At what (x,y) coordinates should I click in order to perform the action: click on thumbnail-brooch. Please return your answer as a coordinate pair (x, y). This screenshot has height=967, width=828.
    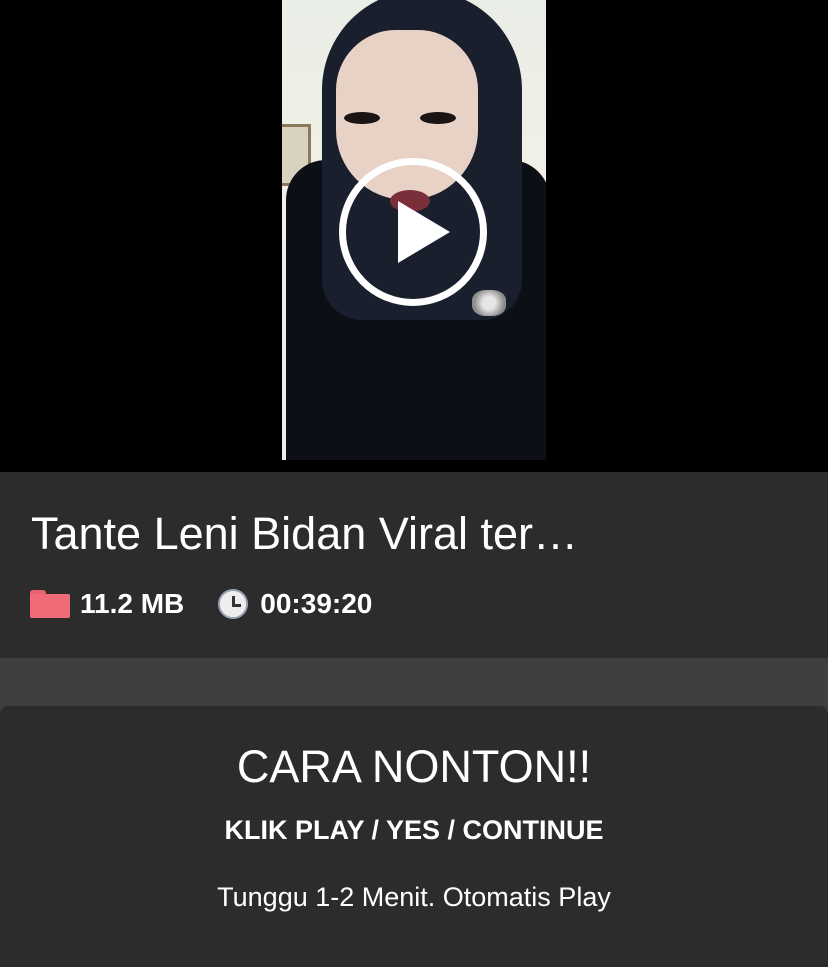
    Looking at the image, I should click on (489, 303).